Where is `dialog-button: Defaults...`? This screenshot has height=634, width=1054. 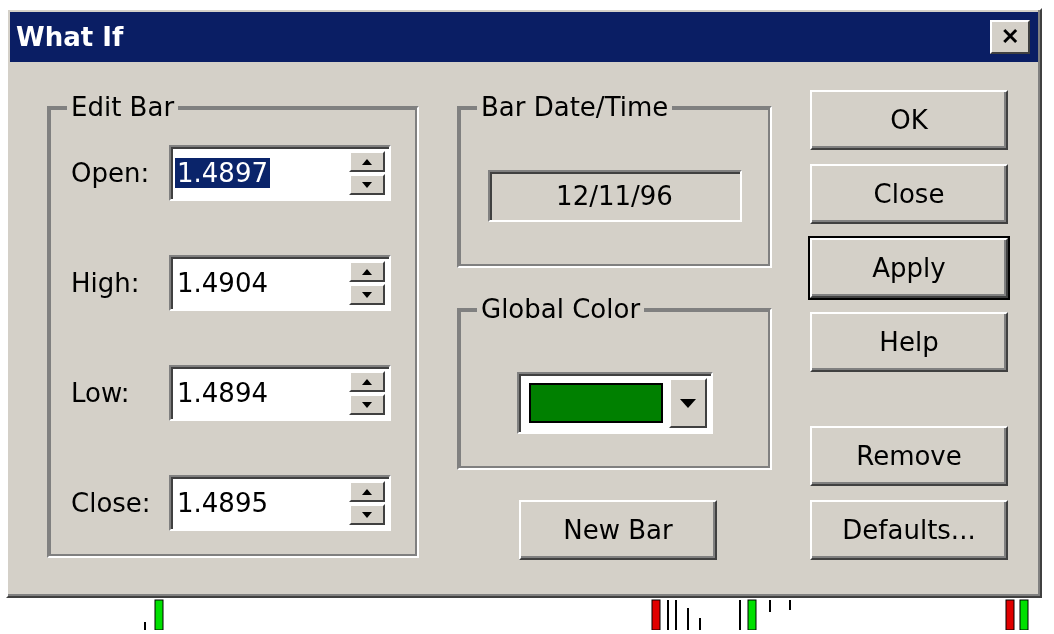
dialog-button: Defaults... is located at coordinates (909, 530).